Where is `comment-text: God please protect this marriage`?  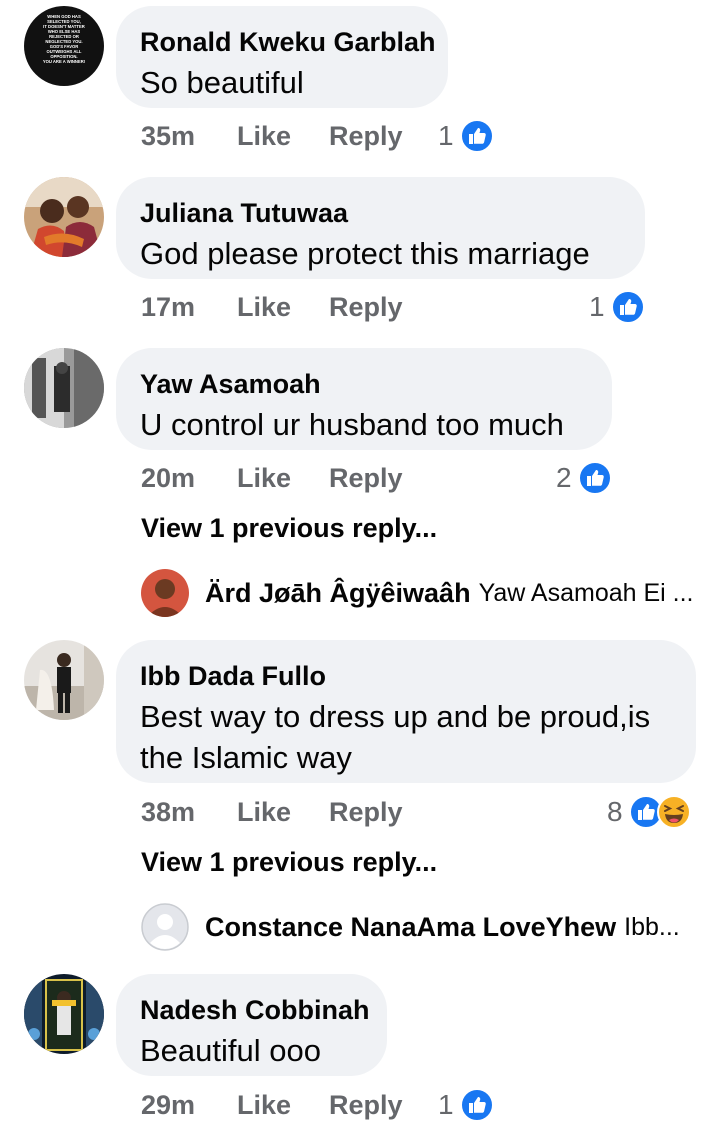
comment-text: God please protect this marriage is located at coordinates (365, 253).